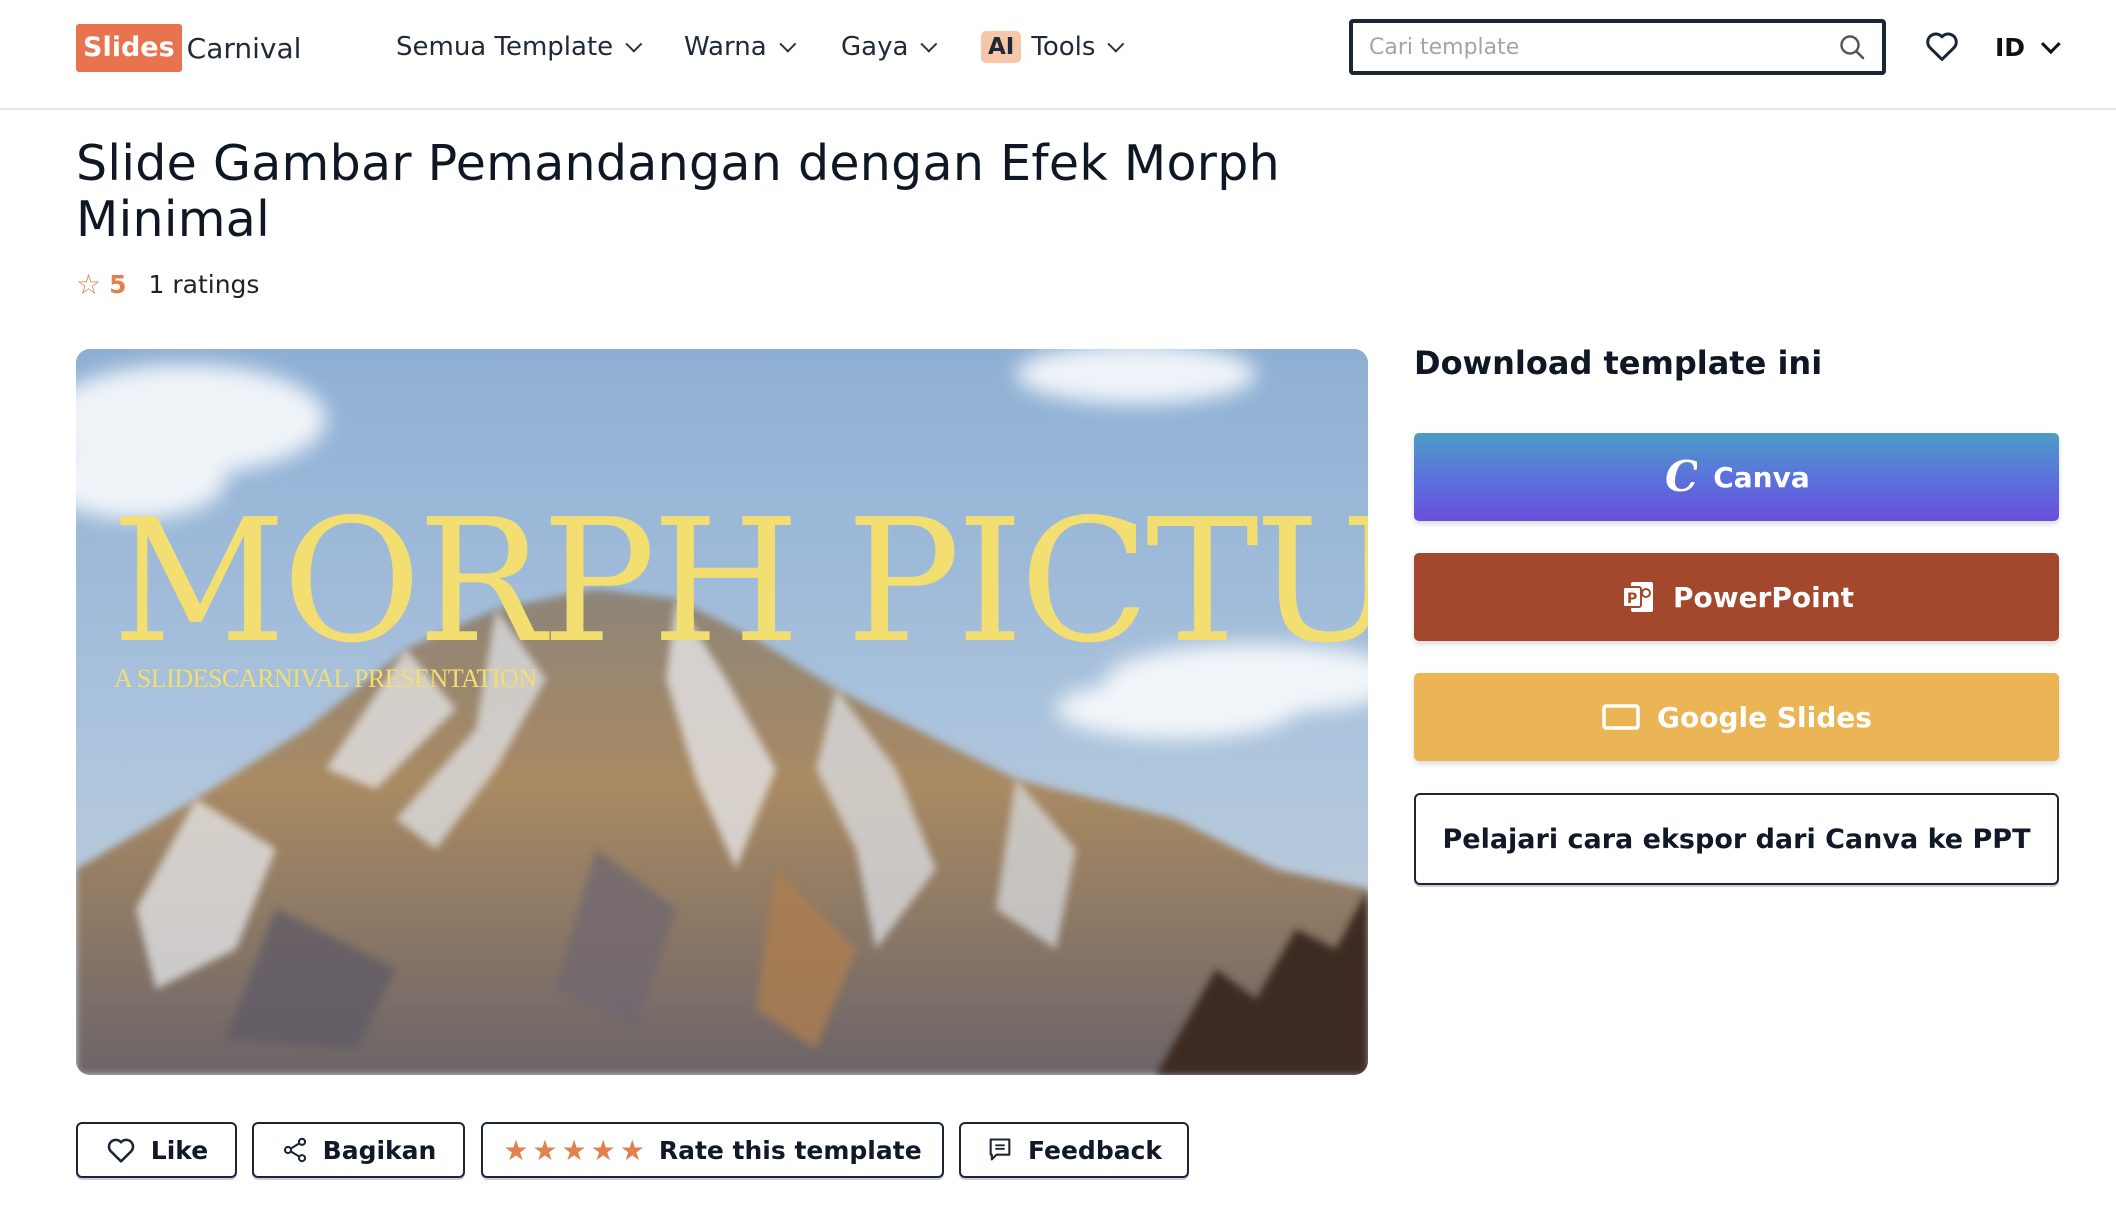 This screenshot has width=2116, height=1217. What do you see at coordinates (118, 284) in the screenshot?
I see `rating-score: 5` at bounding box center [118, 284].